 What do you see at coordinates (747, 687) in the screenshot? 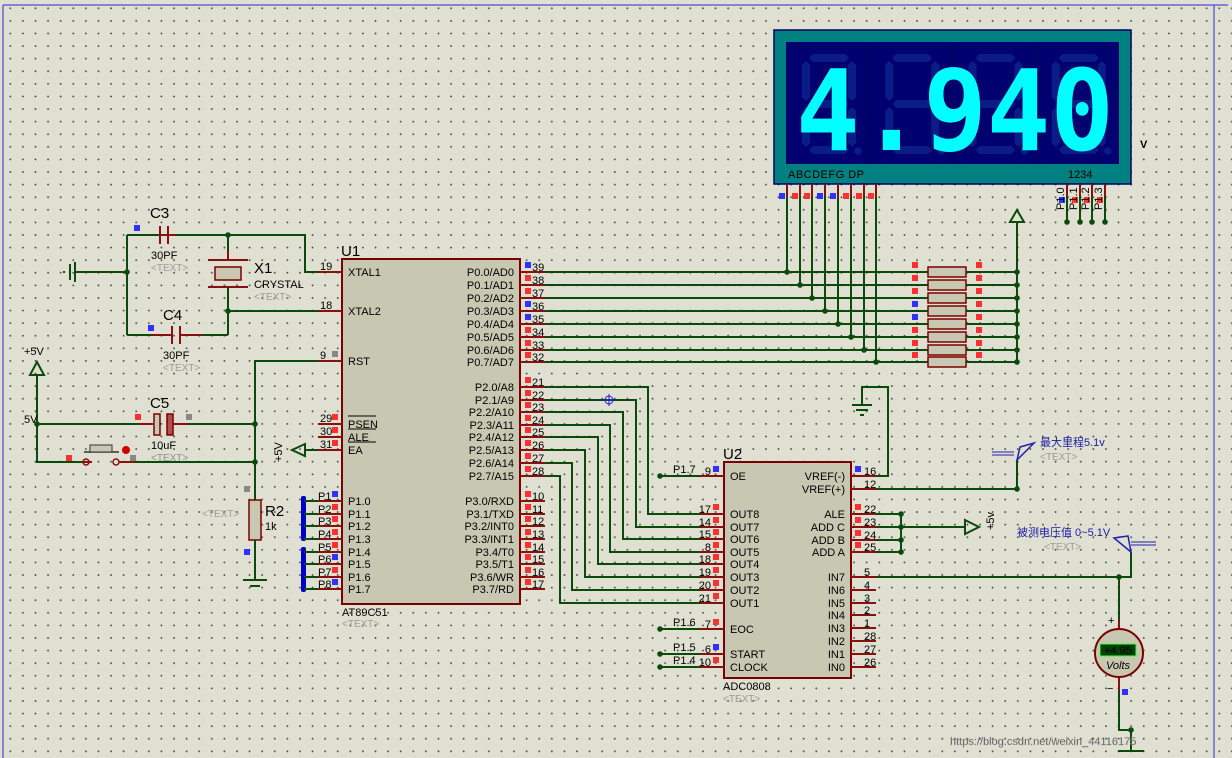
I see `u2-part: ADC0808` at bounding box center [747, 687].